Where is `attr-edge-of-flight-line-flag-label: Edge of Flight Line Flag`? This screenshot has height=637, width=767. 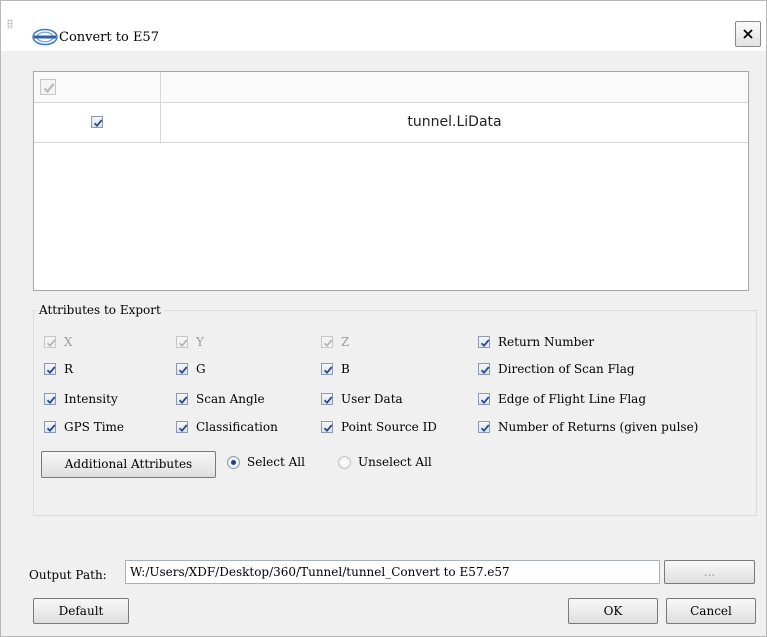
attr-edge-of-flight-line-flag-label: Edge of Flight Line Flag is located at coordinates (572, 399).